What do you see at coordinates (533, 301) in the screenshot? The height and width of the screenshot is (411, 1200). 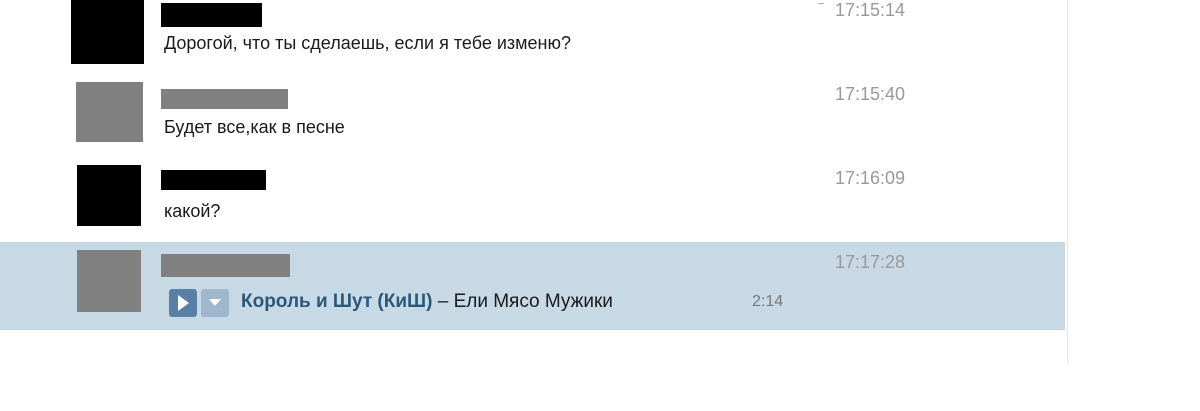 I see `audio-title: Ели Мясо Мужики` at bounding box center [533, 301].